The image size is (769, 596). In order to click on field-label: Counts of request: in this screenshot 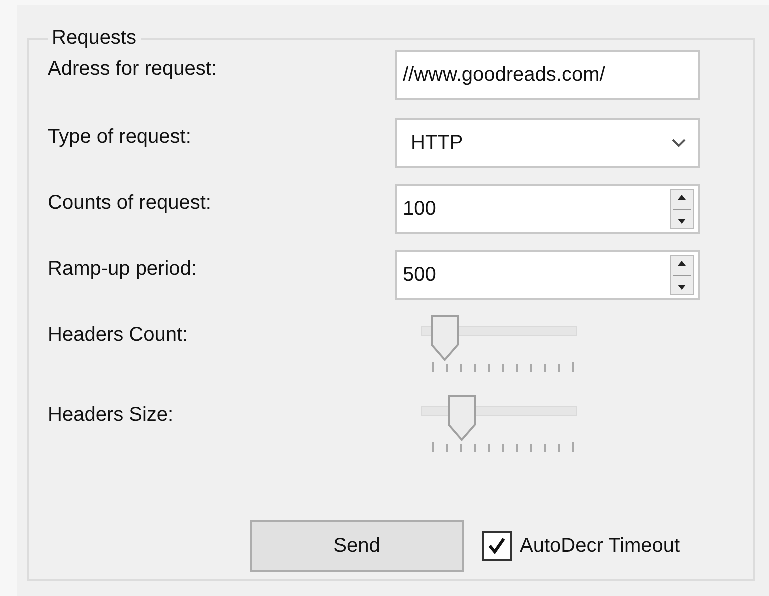, I will do `click(130, 203)`.